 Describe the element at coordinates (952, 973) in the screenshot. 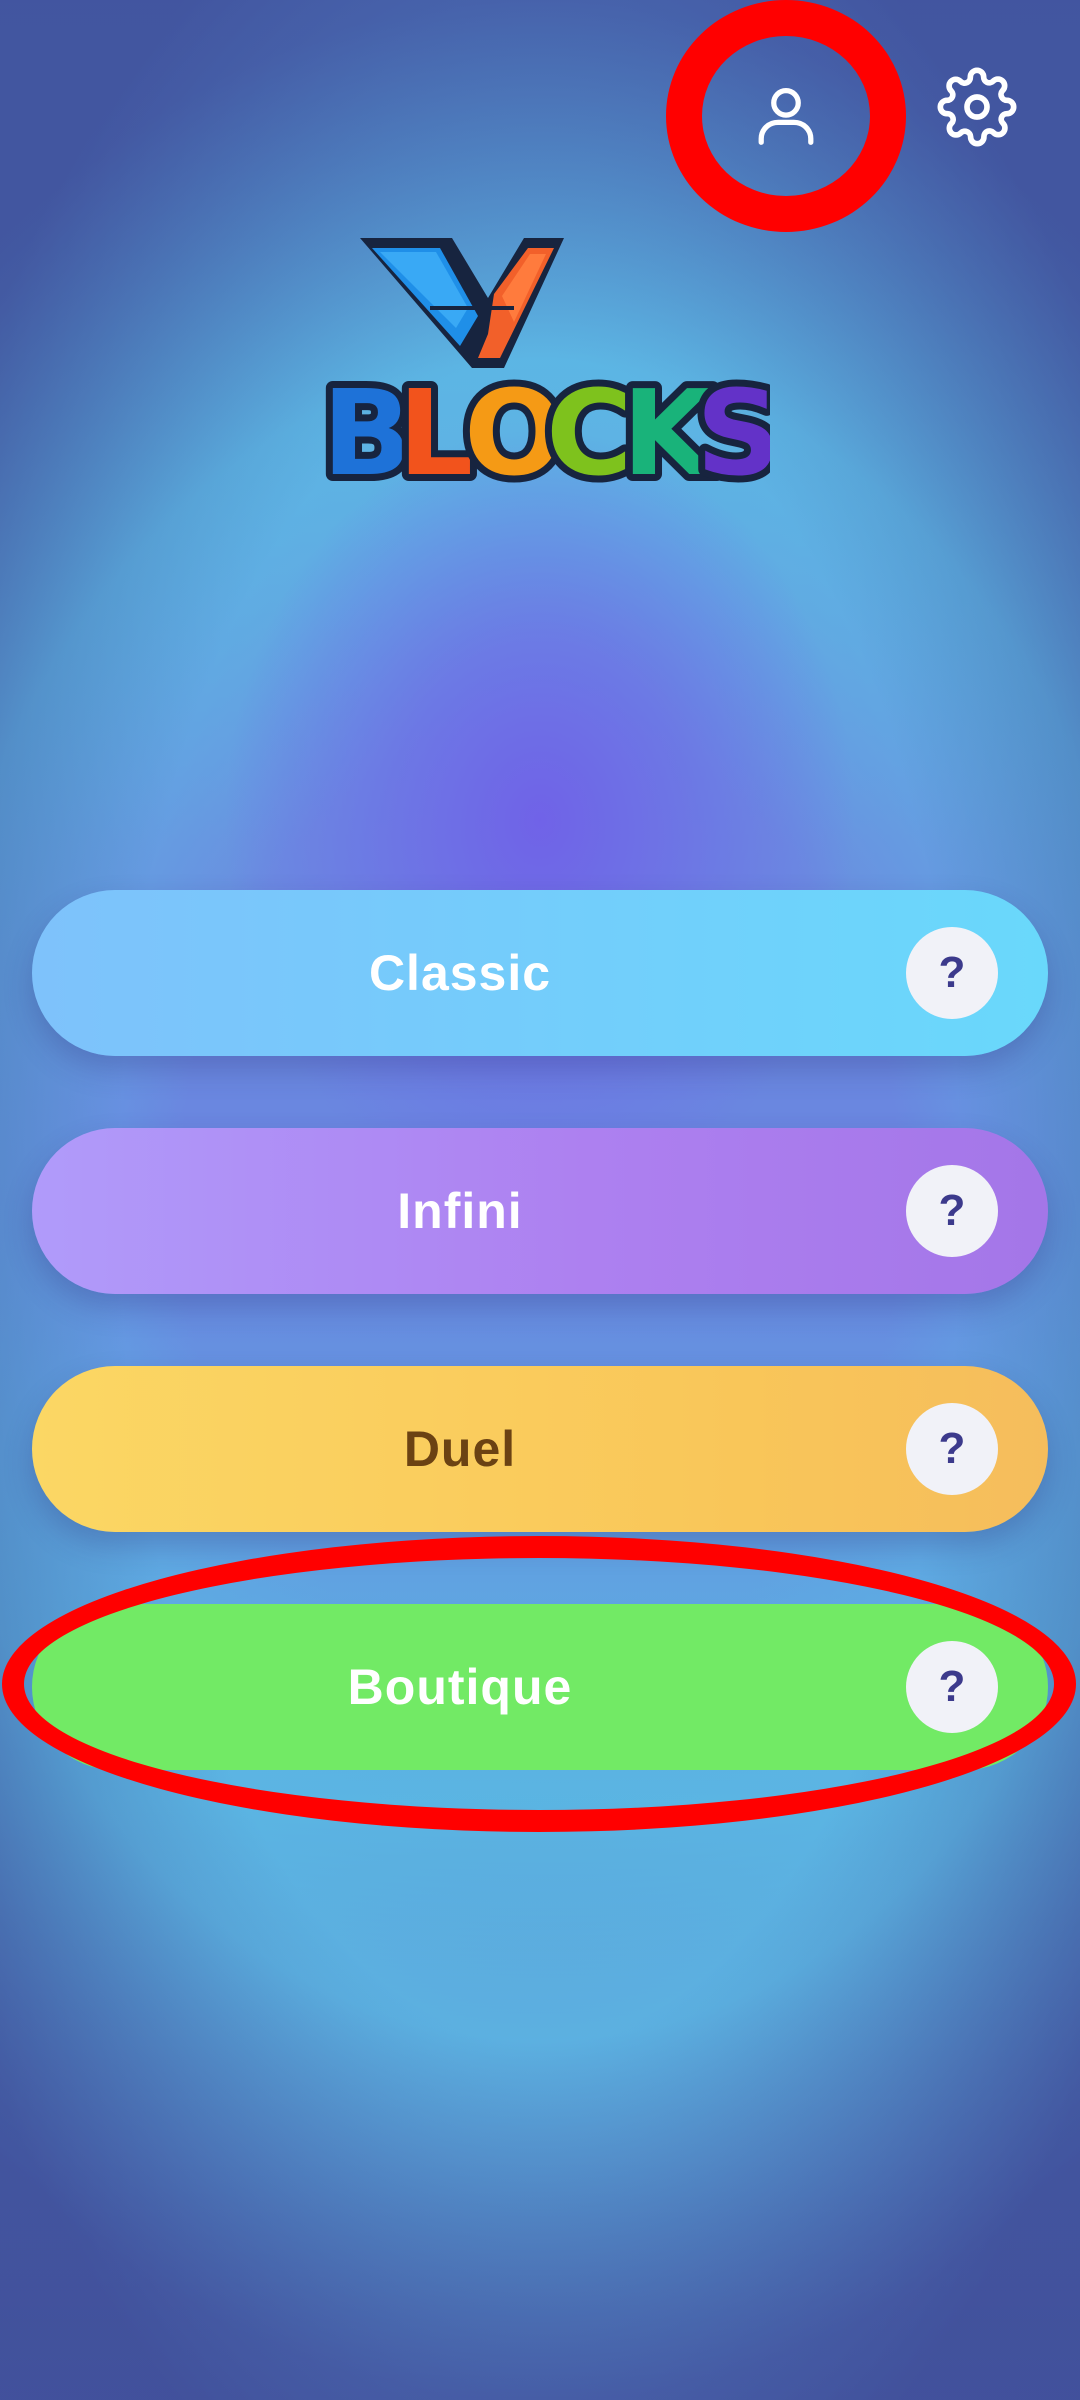

I see `classic-help-button: ?` at that location.